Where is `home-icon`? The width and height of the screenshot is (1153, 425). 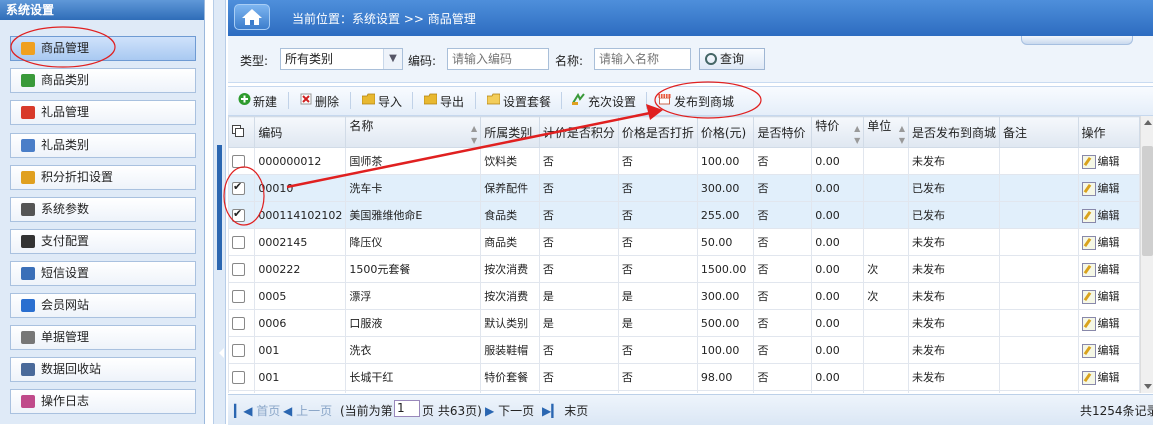
home-icon is located at coordinates (252, 17).